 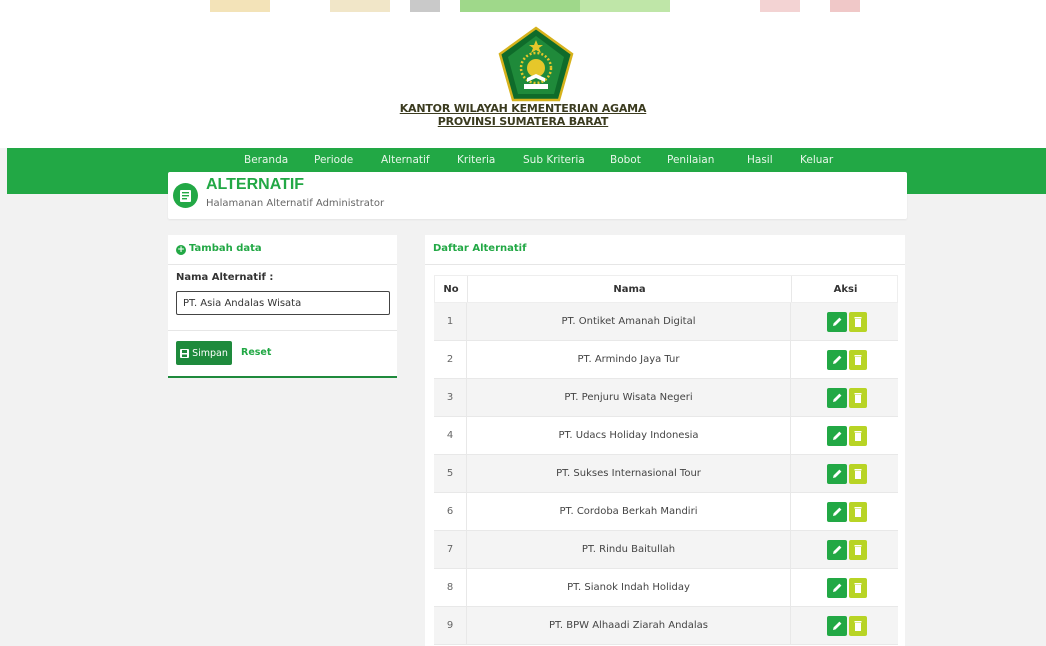 I want to click on cell-nama: PT. Sianok Indah Holiday, so click(x=628, y=587).